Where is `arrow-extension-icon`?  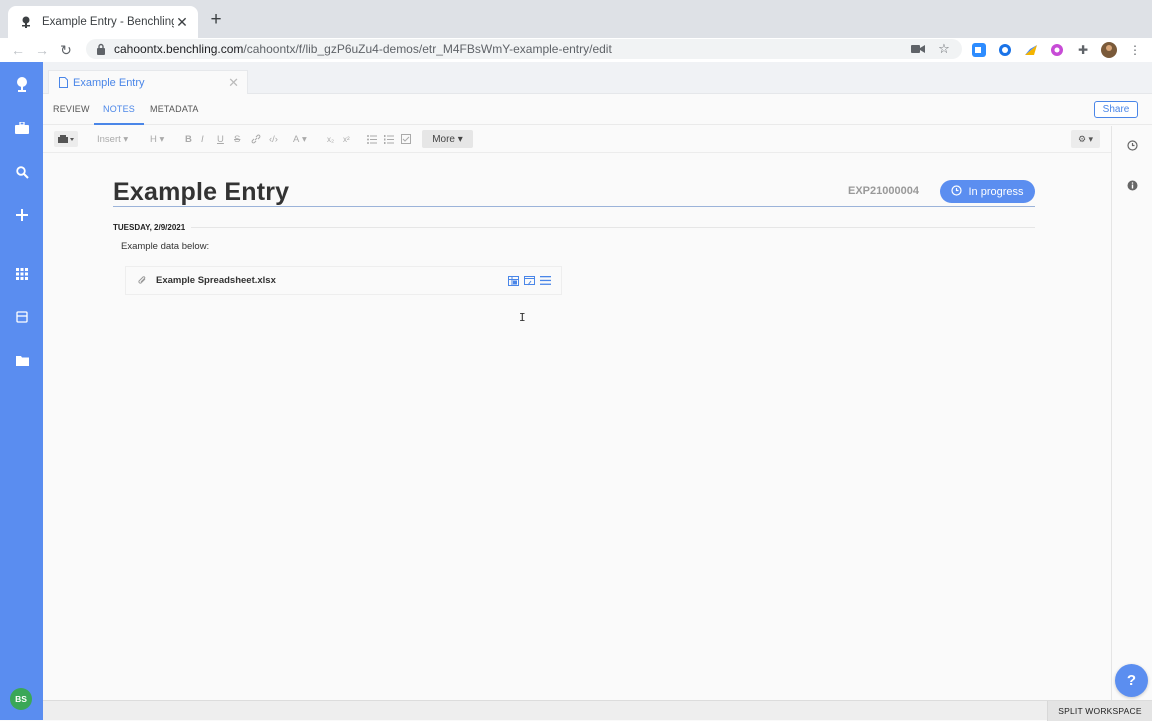 arrow-extension-icon is located at coordinates (1031, 50).